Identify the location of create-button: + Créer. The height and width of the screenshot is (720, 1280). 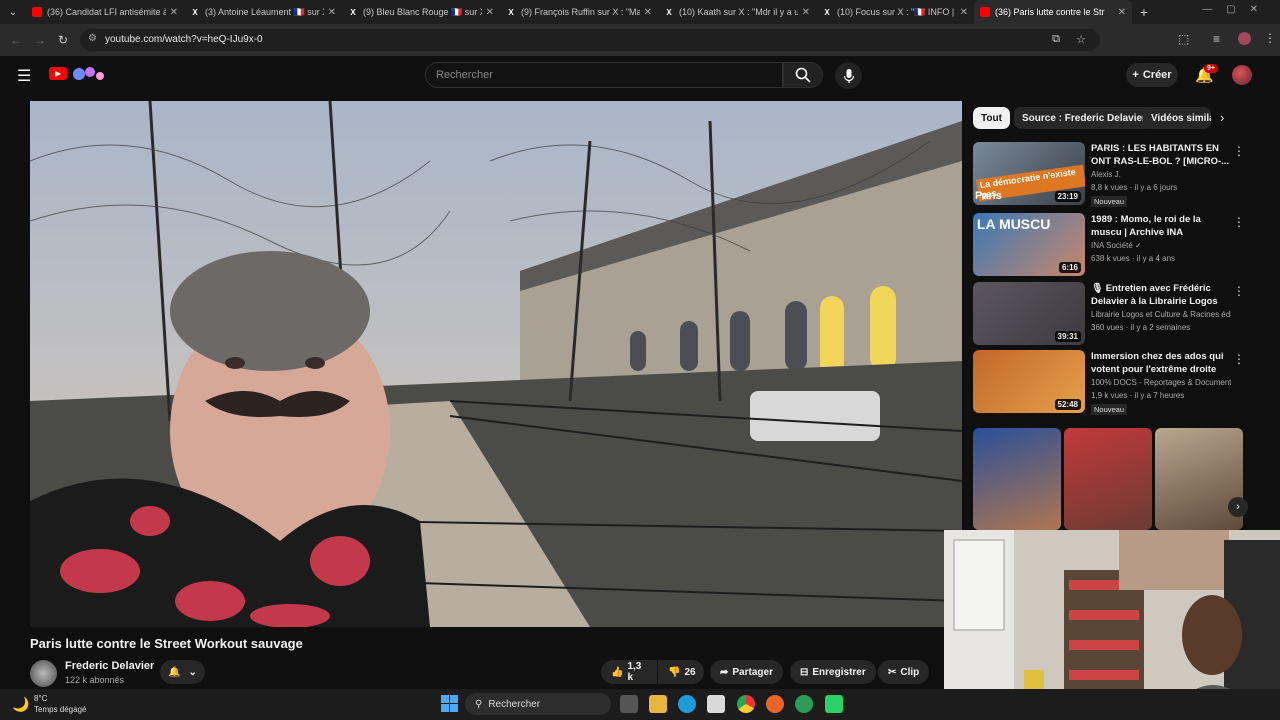
(1152, 75).